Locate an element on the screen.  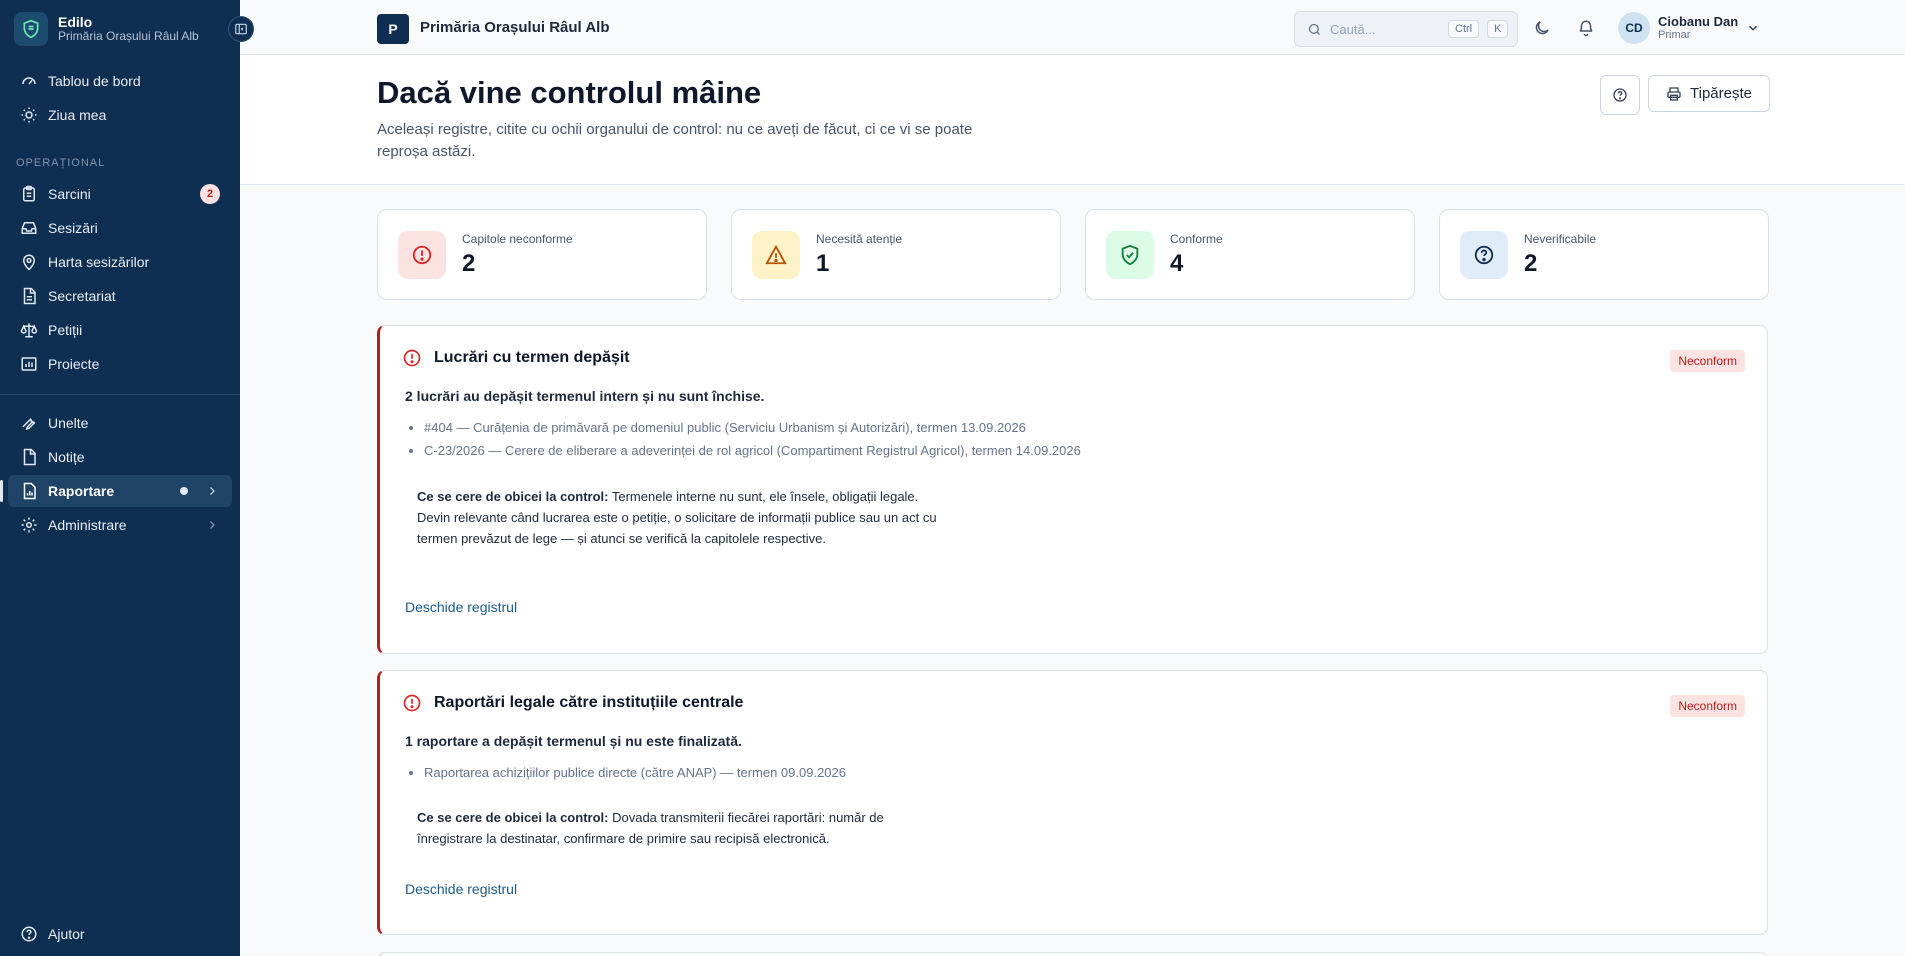
collapse-sidebar-button is located at coordinates (241, 29).